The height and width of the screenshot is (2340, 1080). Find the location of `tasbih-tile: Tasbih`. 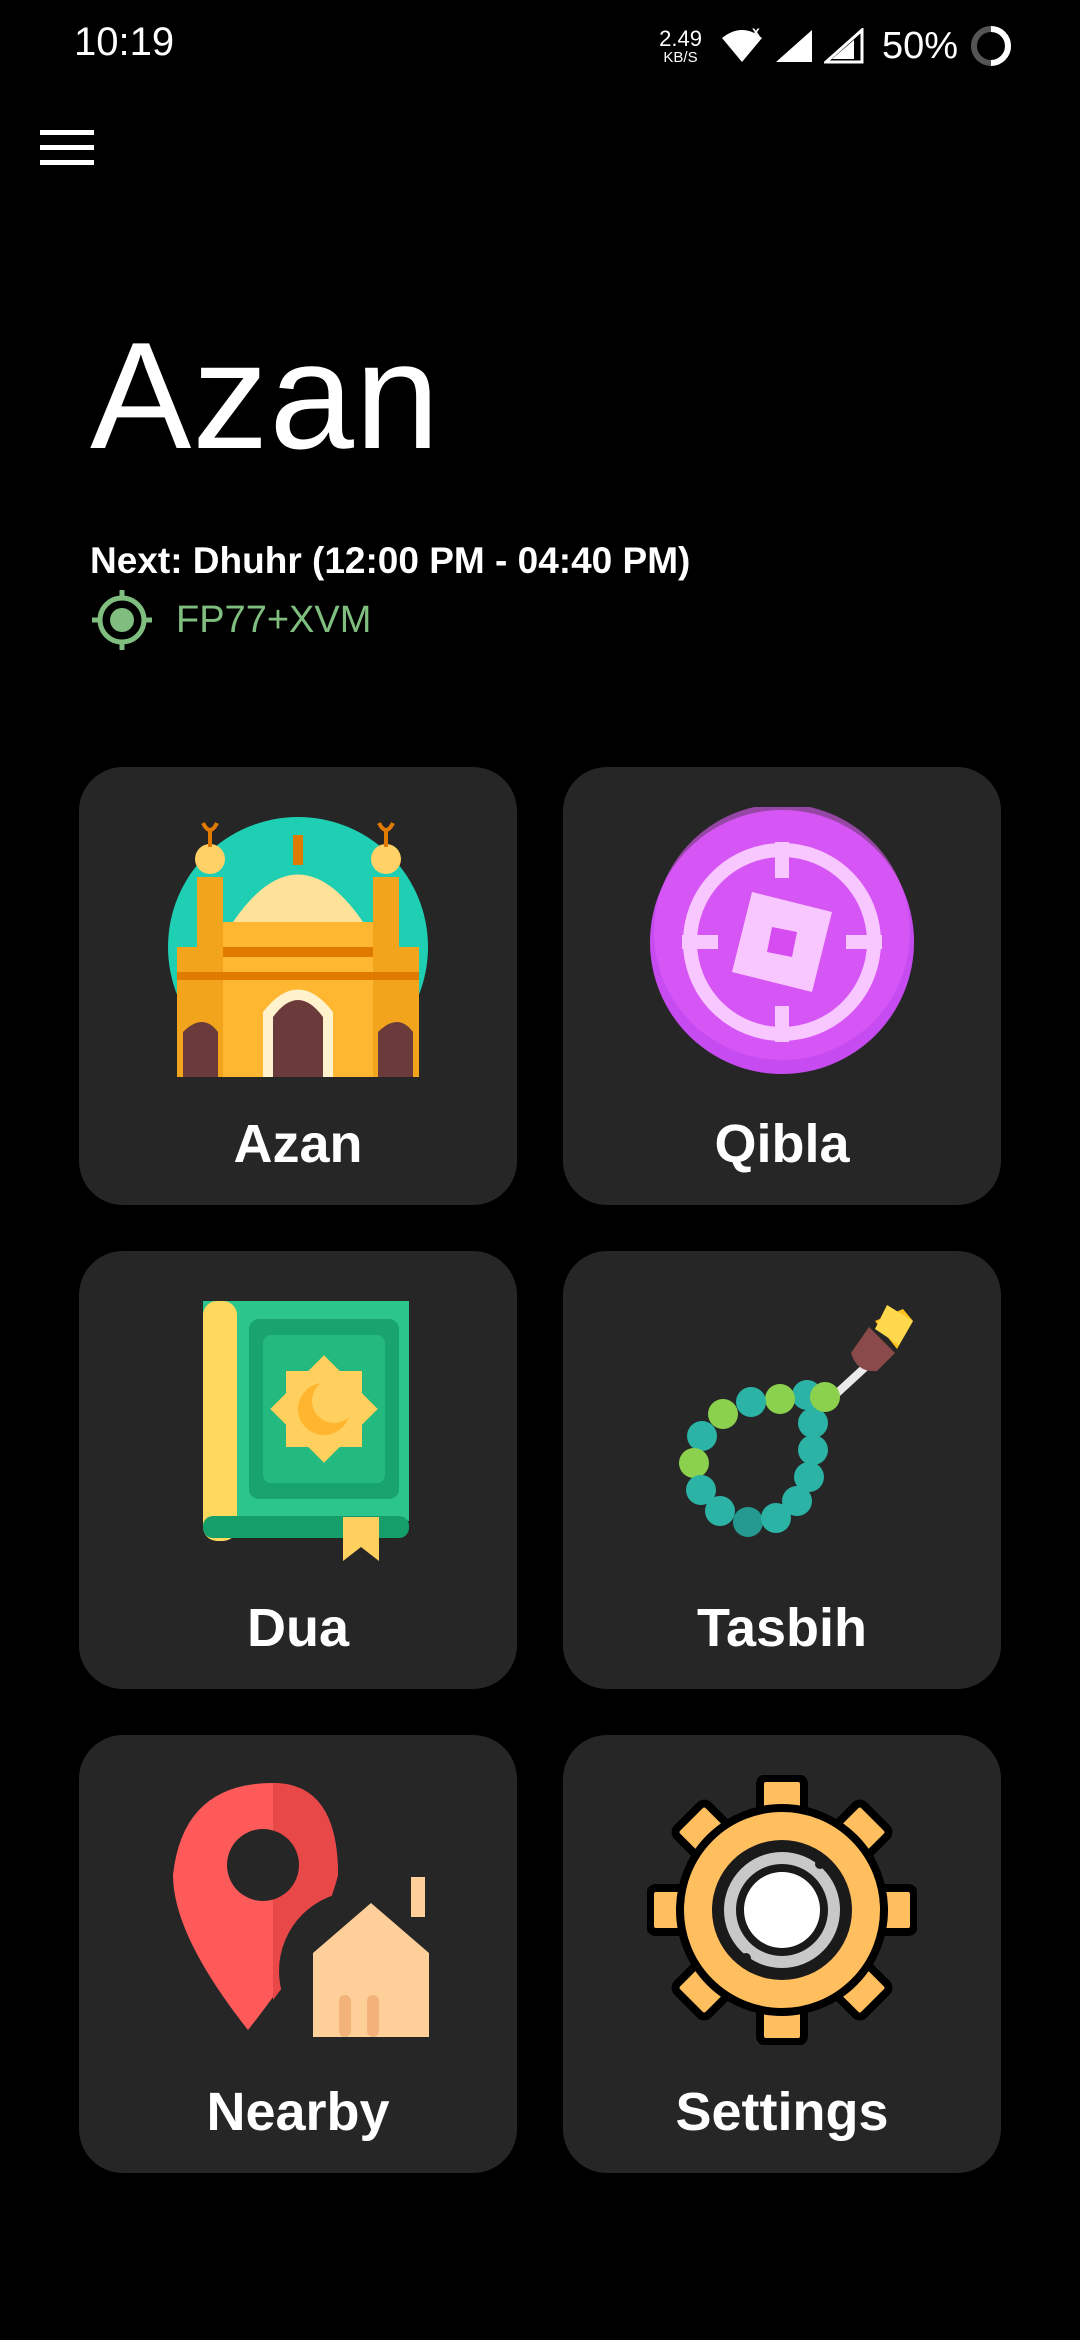

tasbih-tile: Tasbih is located at coordinates (782, 1470).